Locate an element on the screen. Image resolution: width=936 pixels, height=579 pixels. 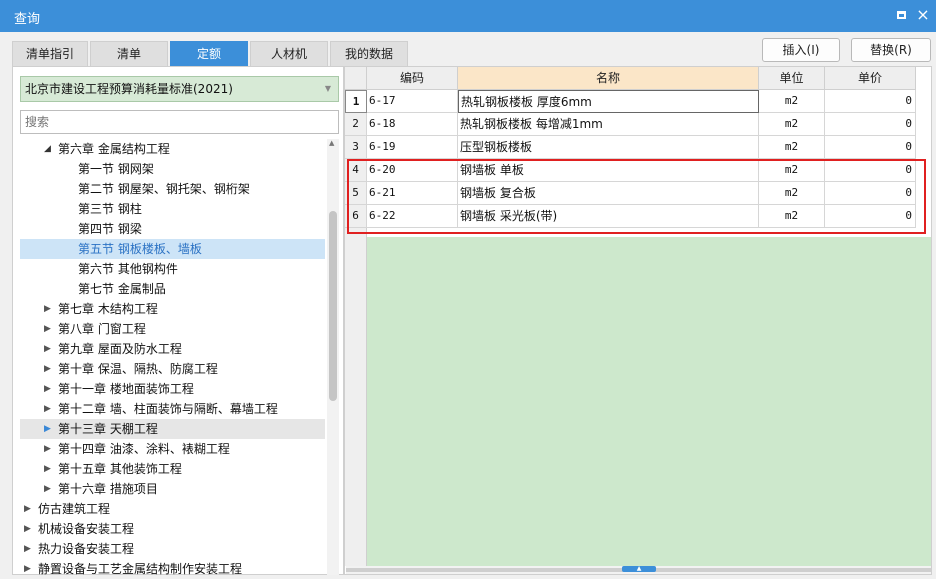
tree-item: 第三节 钢柱 is located at coordinates (172, 209).